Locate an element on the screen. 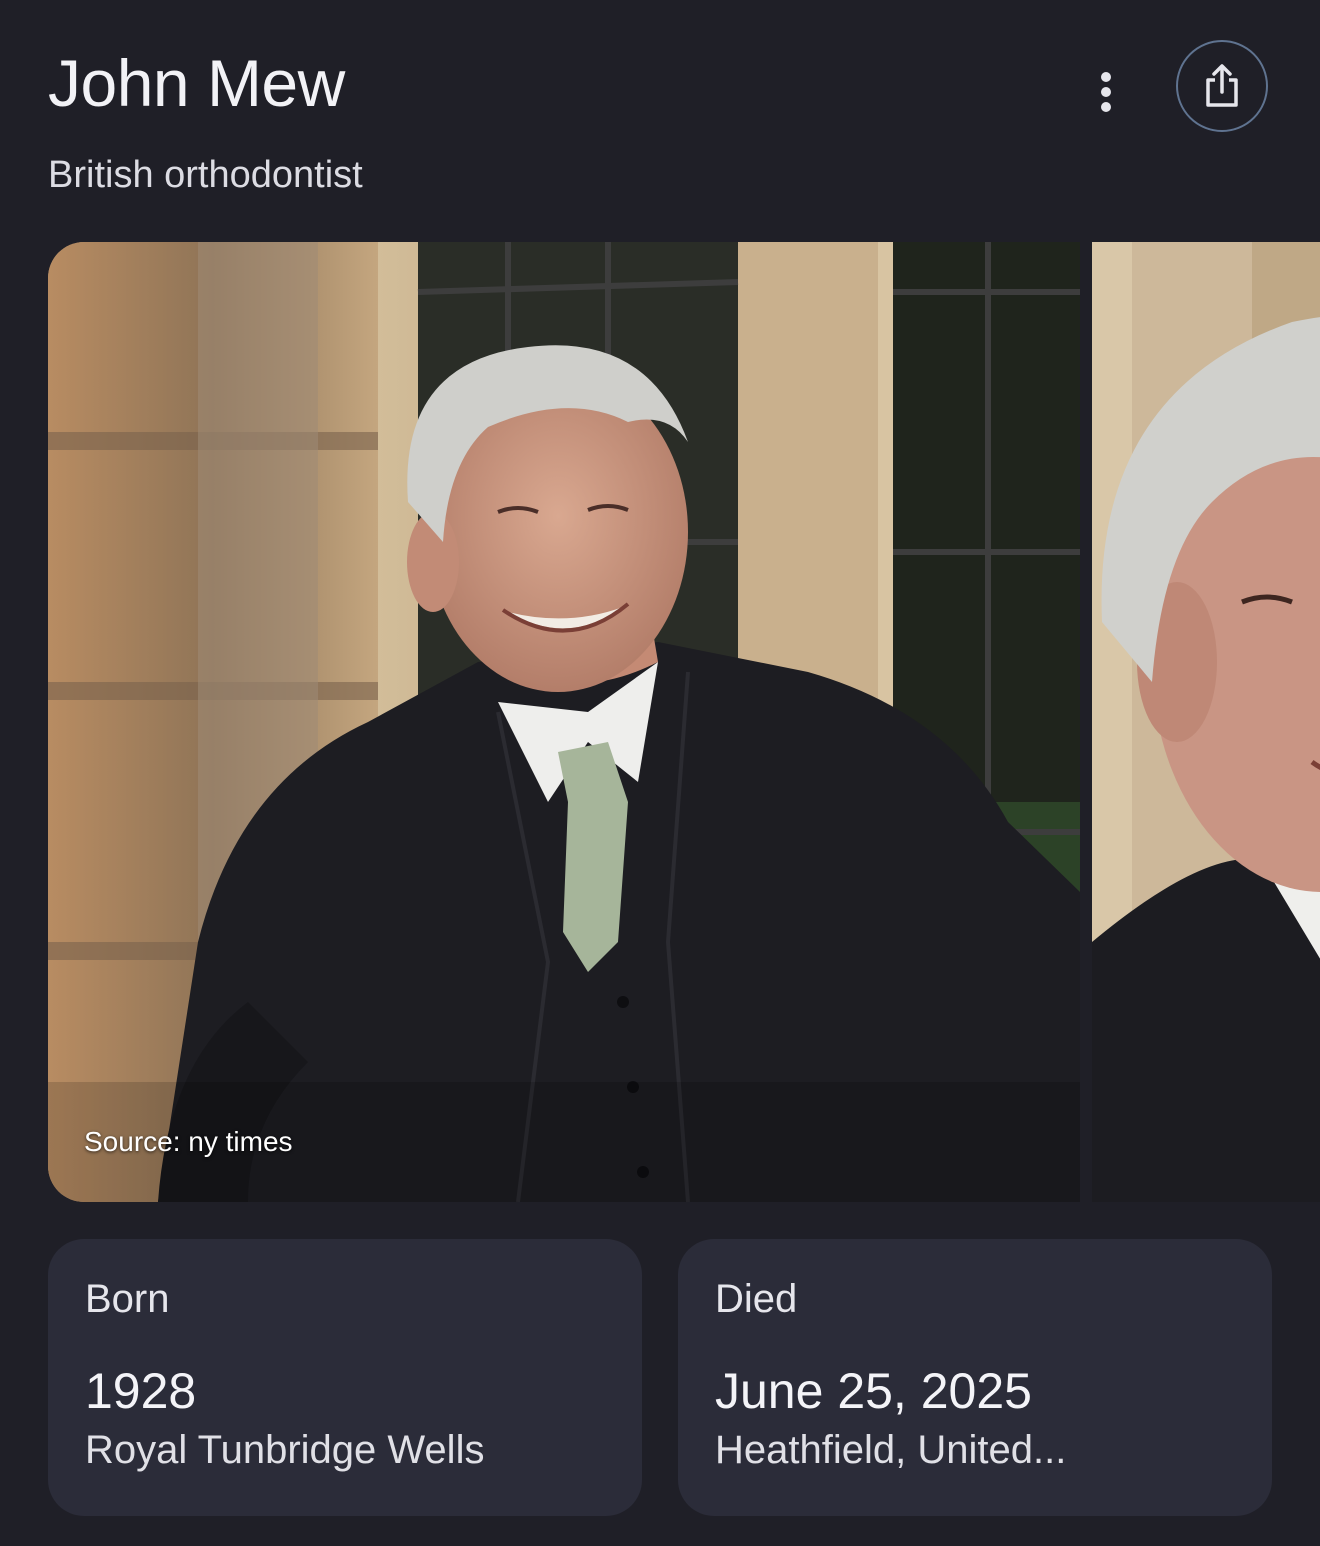  image-source-label: Source: ny times is located at coordinates (188, 1141).